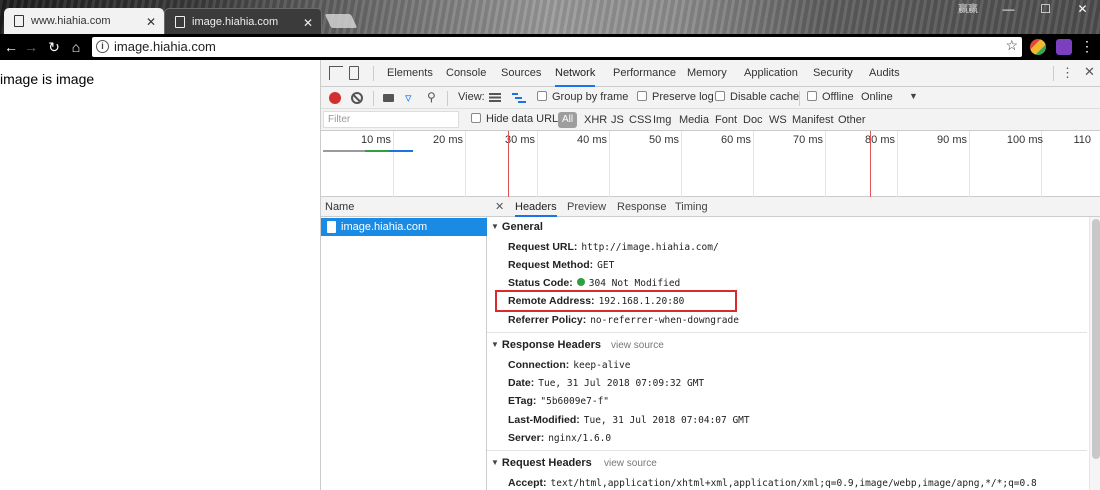 This screenshot has height=490, width=1100. Describe the element at coordinates (408, 98) in the screenshot. I see `filter-icon: ▿` at that location.